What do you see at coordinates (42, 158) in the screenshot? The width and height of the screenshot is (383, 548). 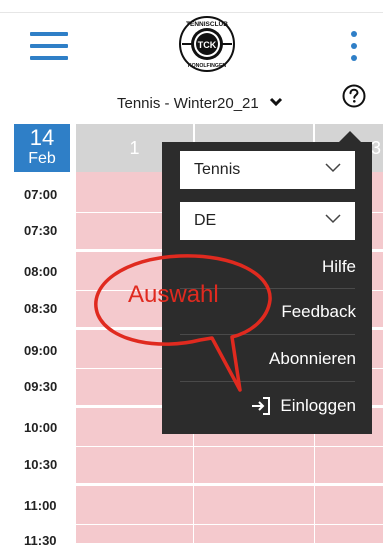 I see `date-month: Feb` at bounding box center [42, 158].